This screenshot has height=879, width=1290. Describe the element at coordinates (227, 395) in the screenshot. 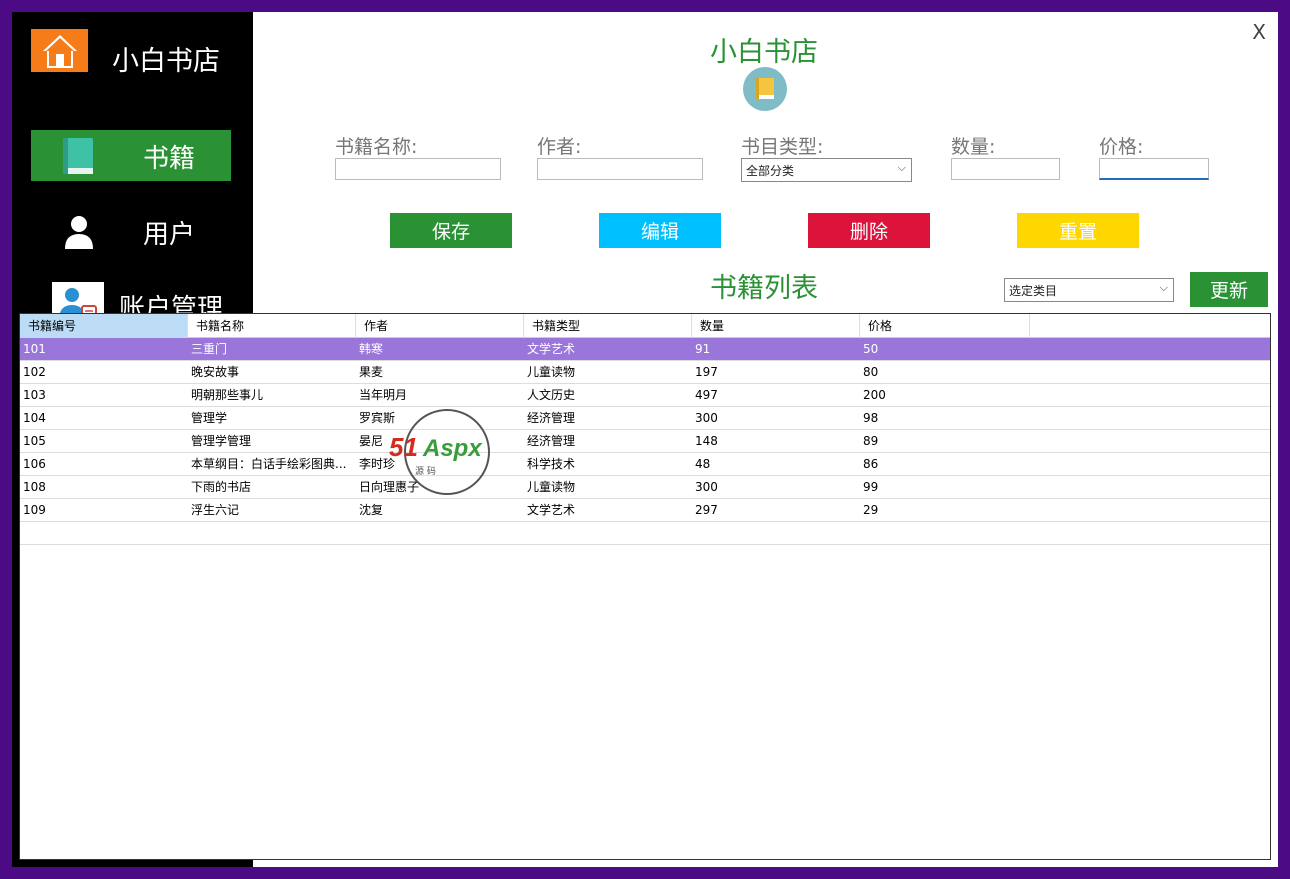

I see `book-name-cell: 明朝那些事儿` at that location.